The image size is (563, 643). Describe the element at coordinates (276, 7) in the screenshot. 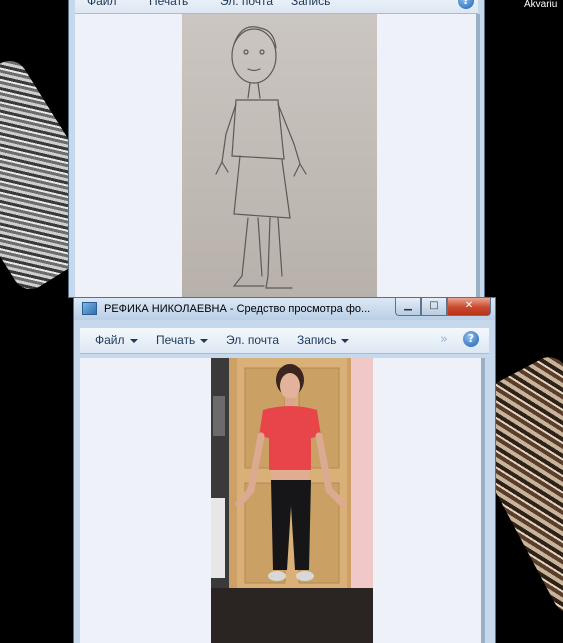

I see `back-command-bar: Файл Печать Эл. почта Запись ?` at that location.